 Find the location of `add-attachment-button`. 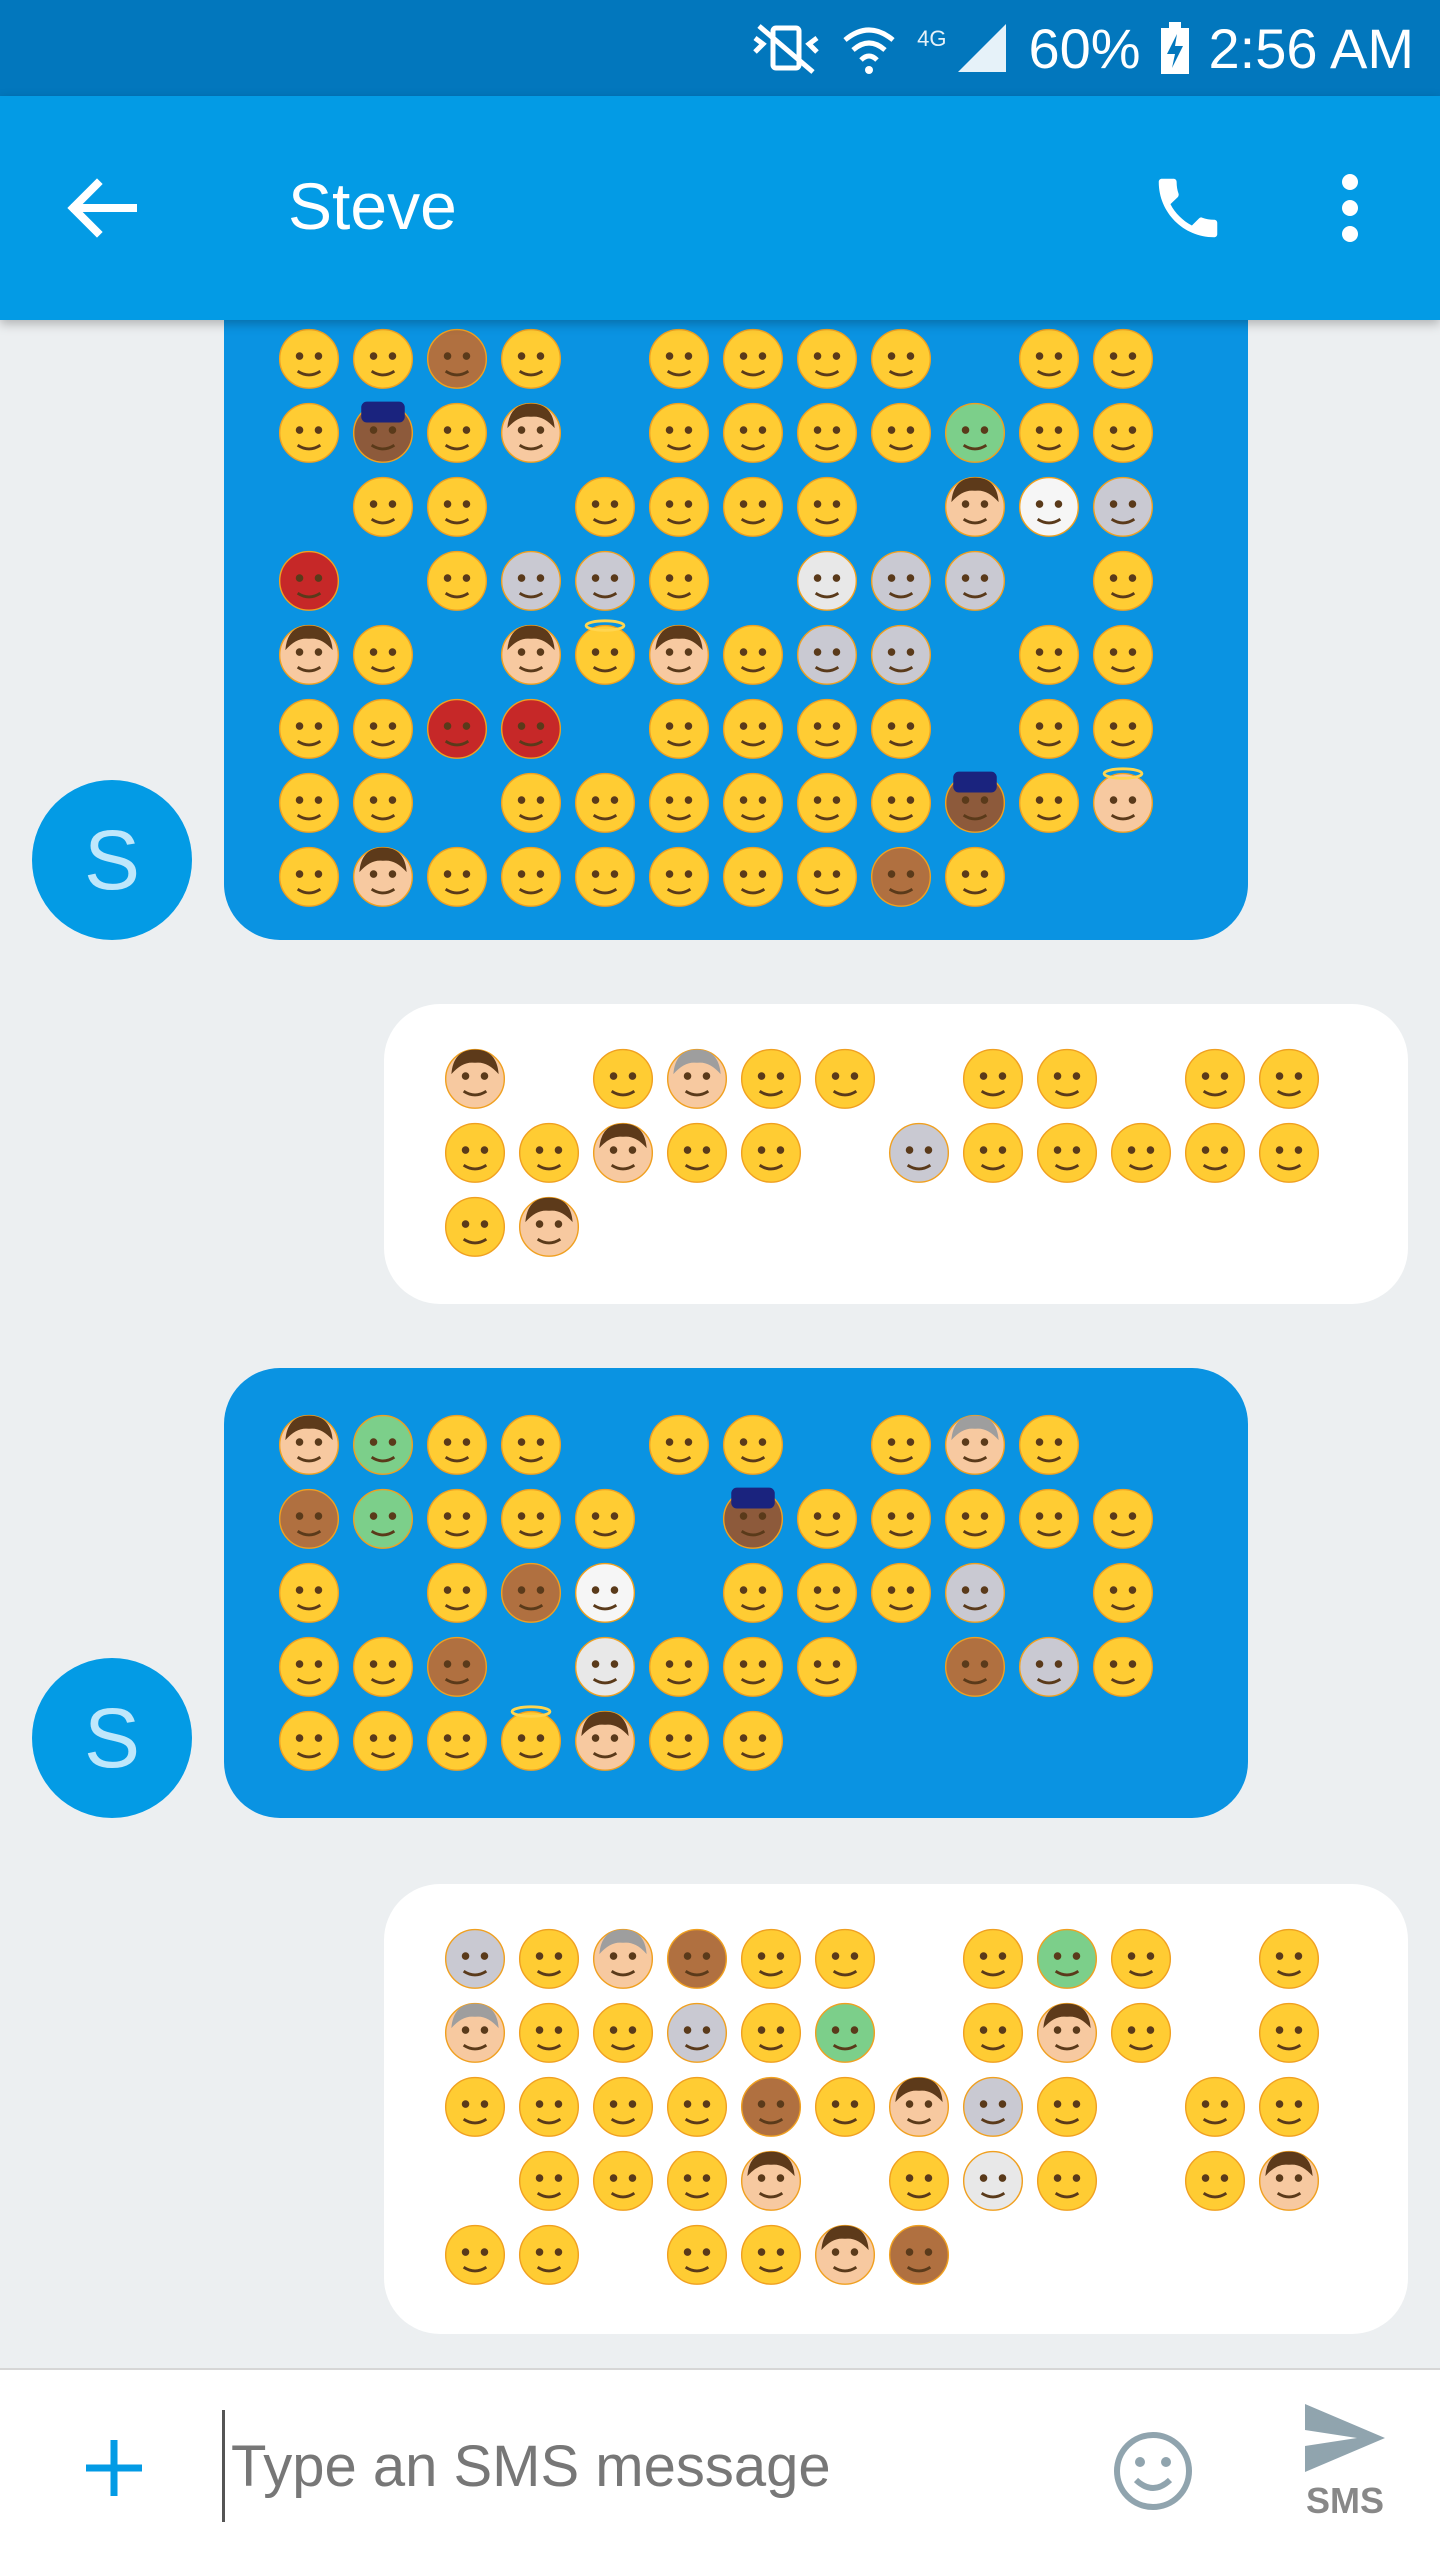

add-attachment-button is located at coordinates (114, 2468).